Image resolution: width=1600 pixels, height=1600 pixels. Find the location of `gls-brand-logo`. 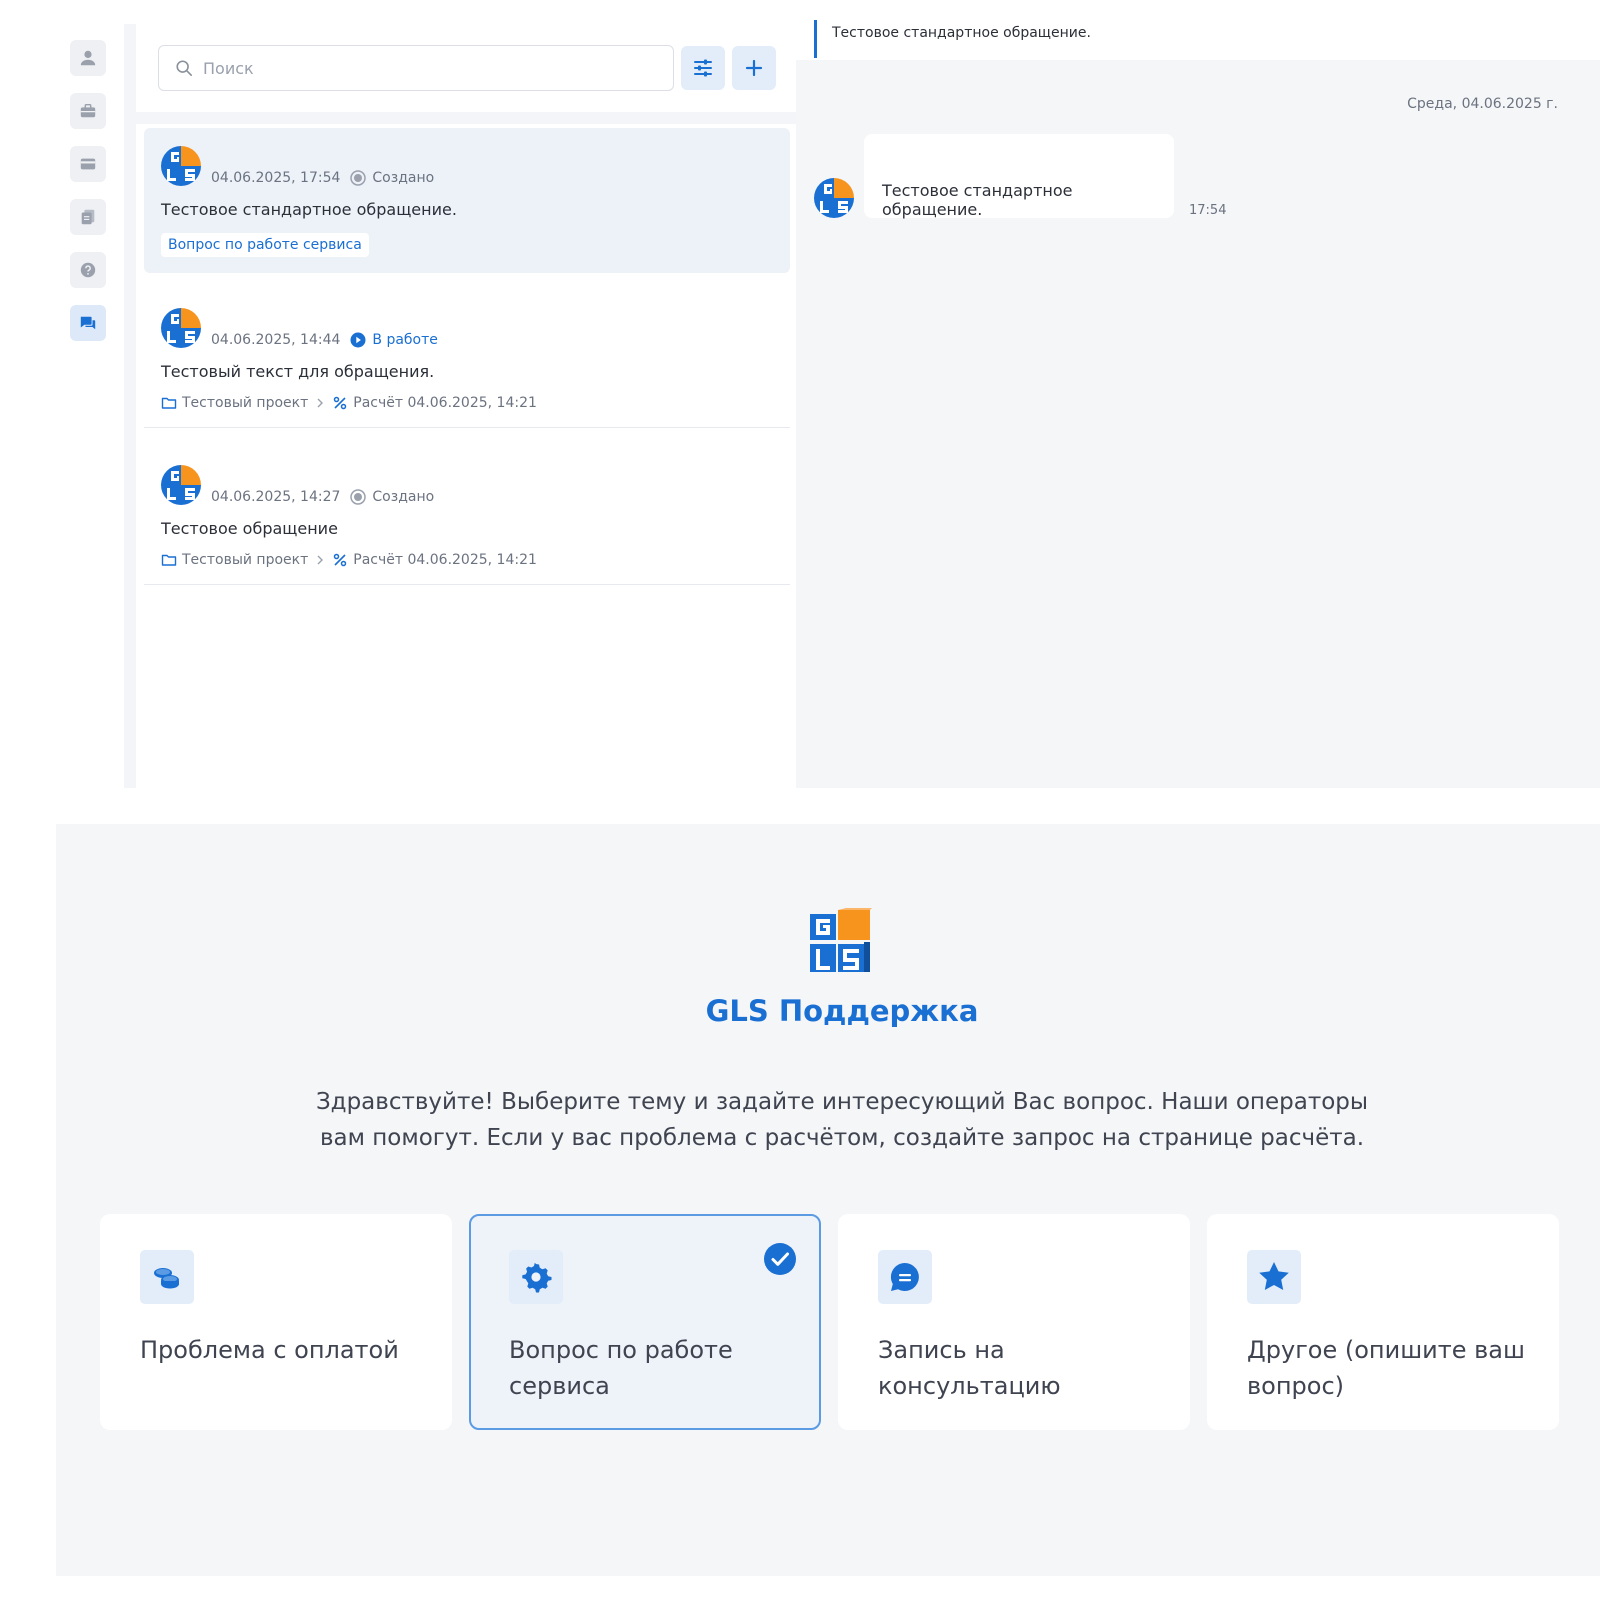

gls-brand-logo is located at coordinates (841, 940).